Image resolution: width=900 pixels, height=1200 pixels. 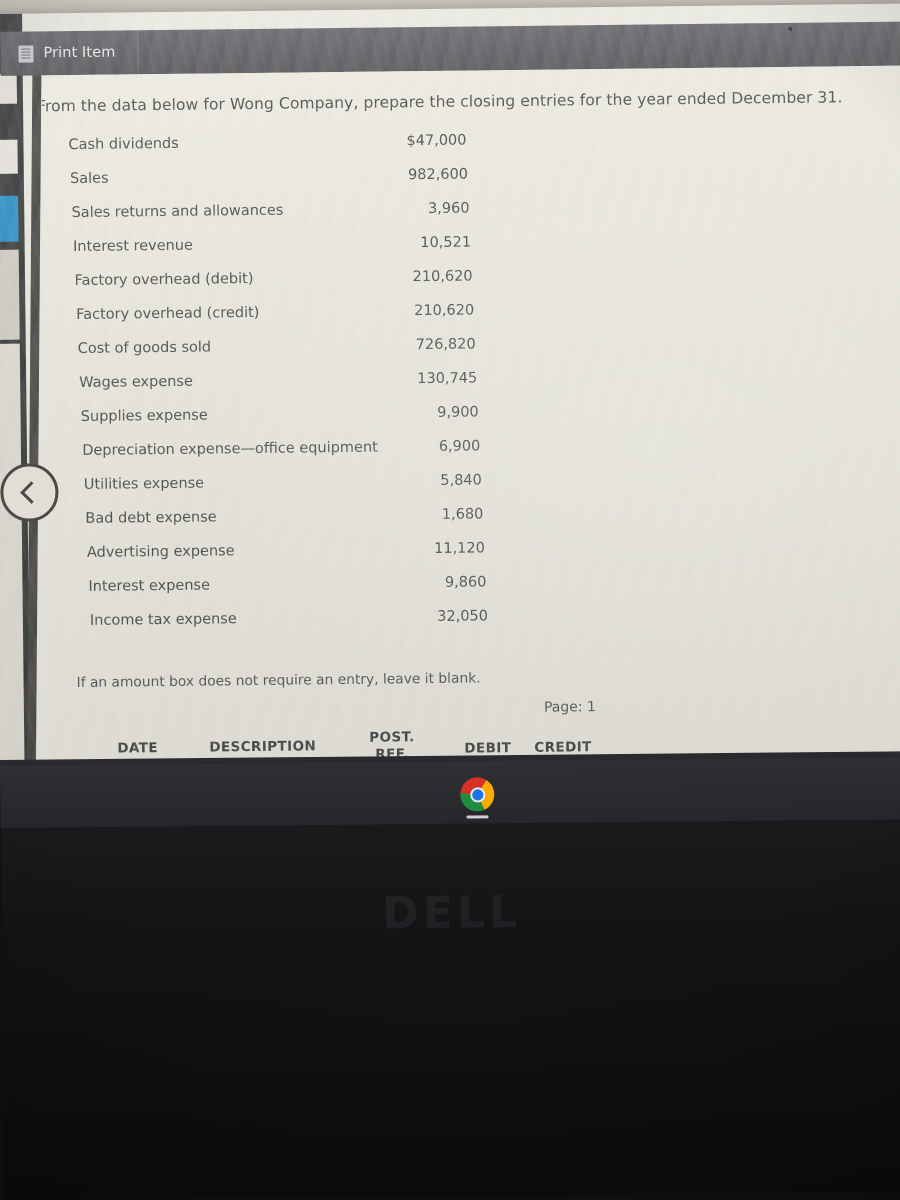 I want to click on data-row: Sales returns and allowances 3,960, so click(x=256, y=220).